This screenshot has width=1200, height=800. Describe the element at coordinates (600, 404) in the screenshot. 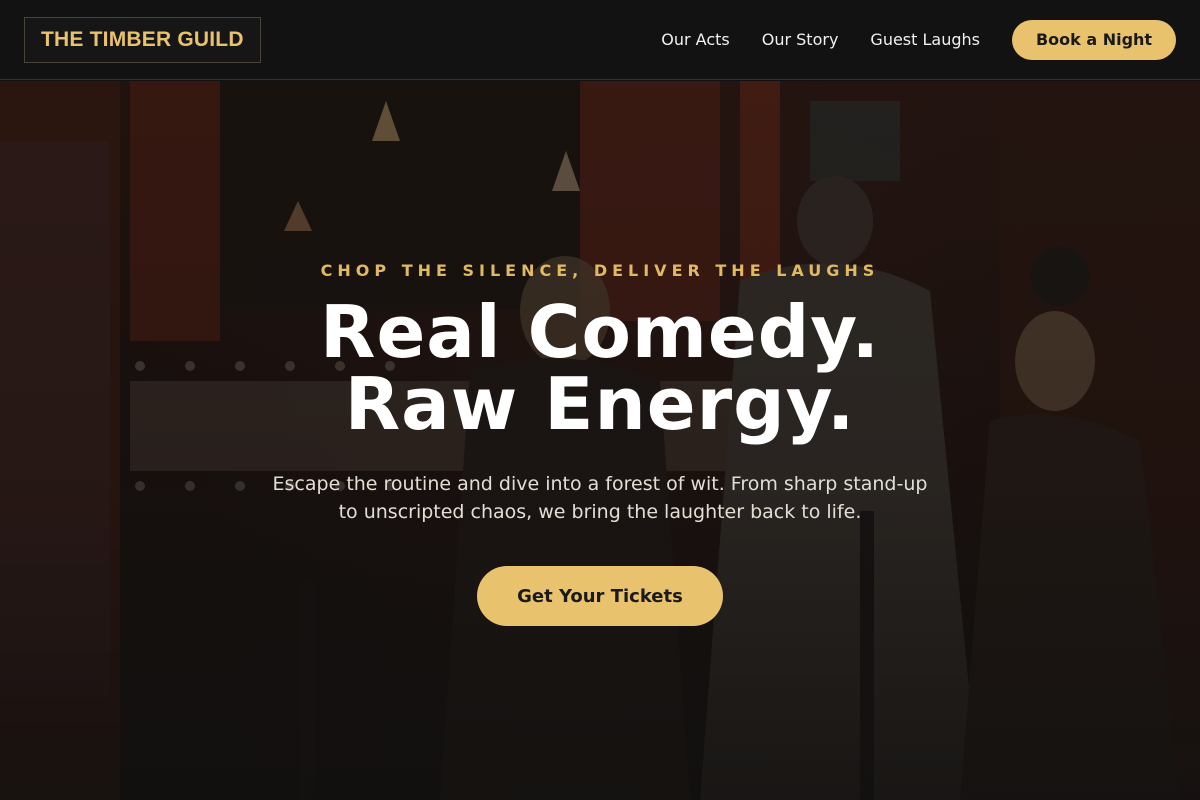

I see `headline-line-2: Raw Energy.` at that location.